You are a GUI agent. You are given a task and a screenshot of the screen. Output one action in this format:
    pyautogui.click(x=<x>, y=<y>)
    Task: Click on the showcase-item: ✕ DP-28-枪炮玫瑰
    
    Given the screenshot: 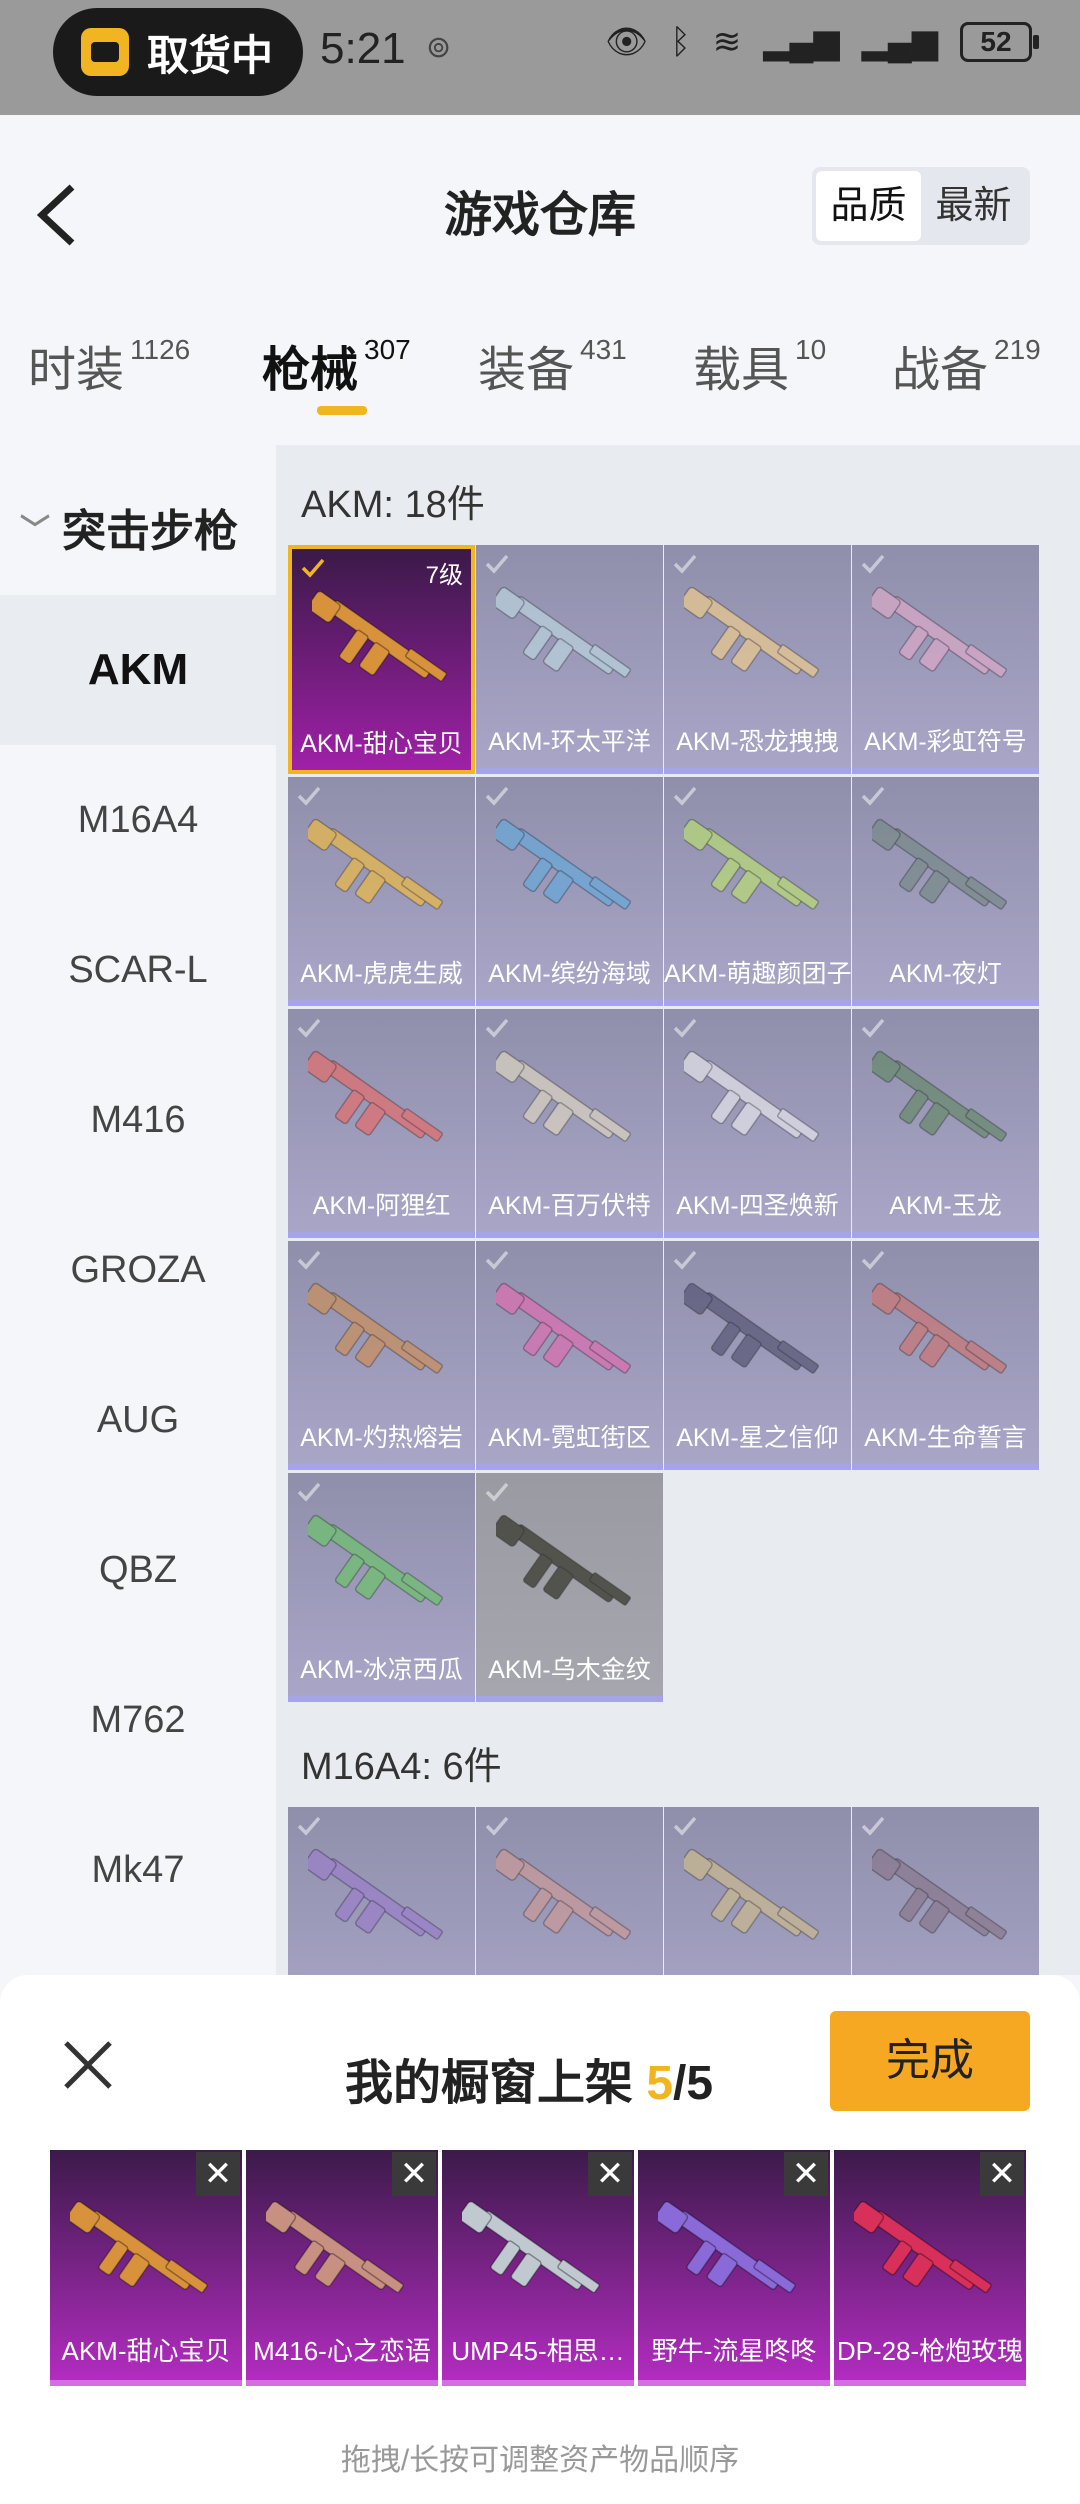 What is the action you would take?
    pyautogui.click(x=930, y=2268)
    